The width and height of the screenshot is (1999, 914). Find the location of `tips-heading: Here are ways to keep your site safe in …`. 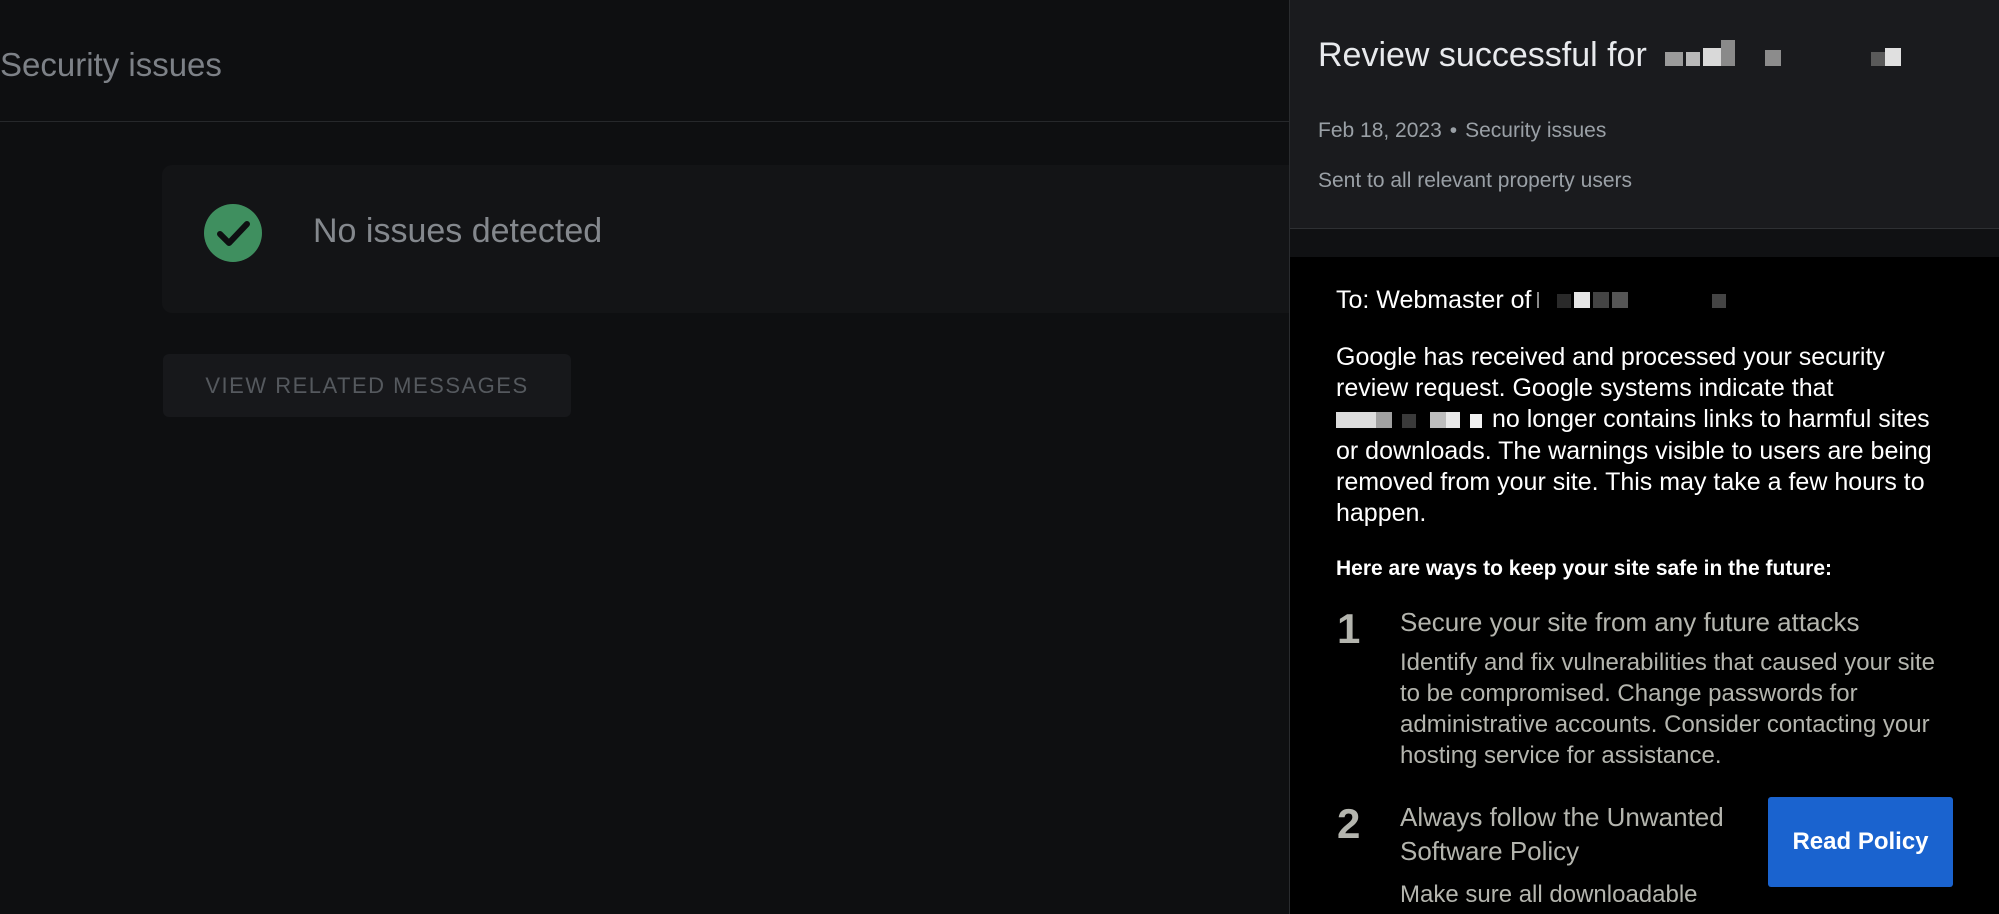

tips-heading: Here are ways to keep your site safe in … is located at coordinates (1584, 568).